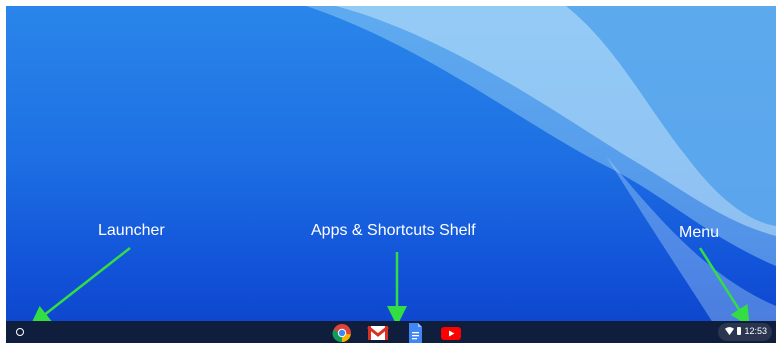 Image resolution: width=781 pixels, height=347 pixels. I want to click on youtube-icon, so click(451, 333).